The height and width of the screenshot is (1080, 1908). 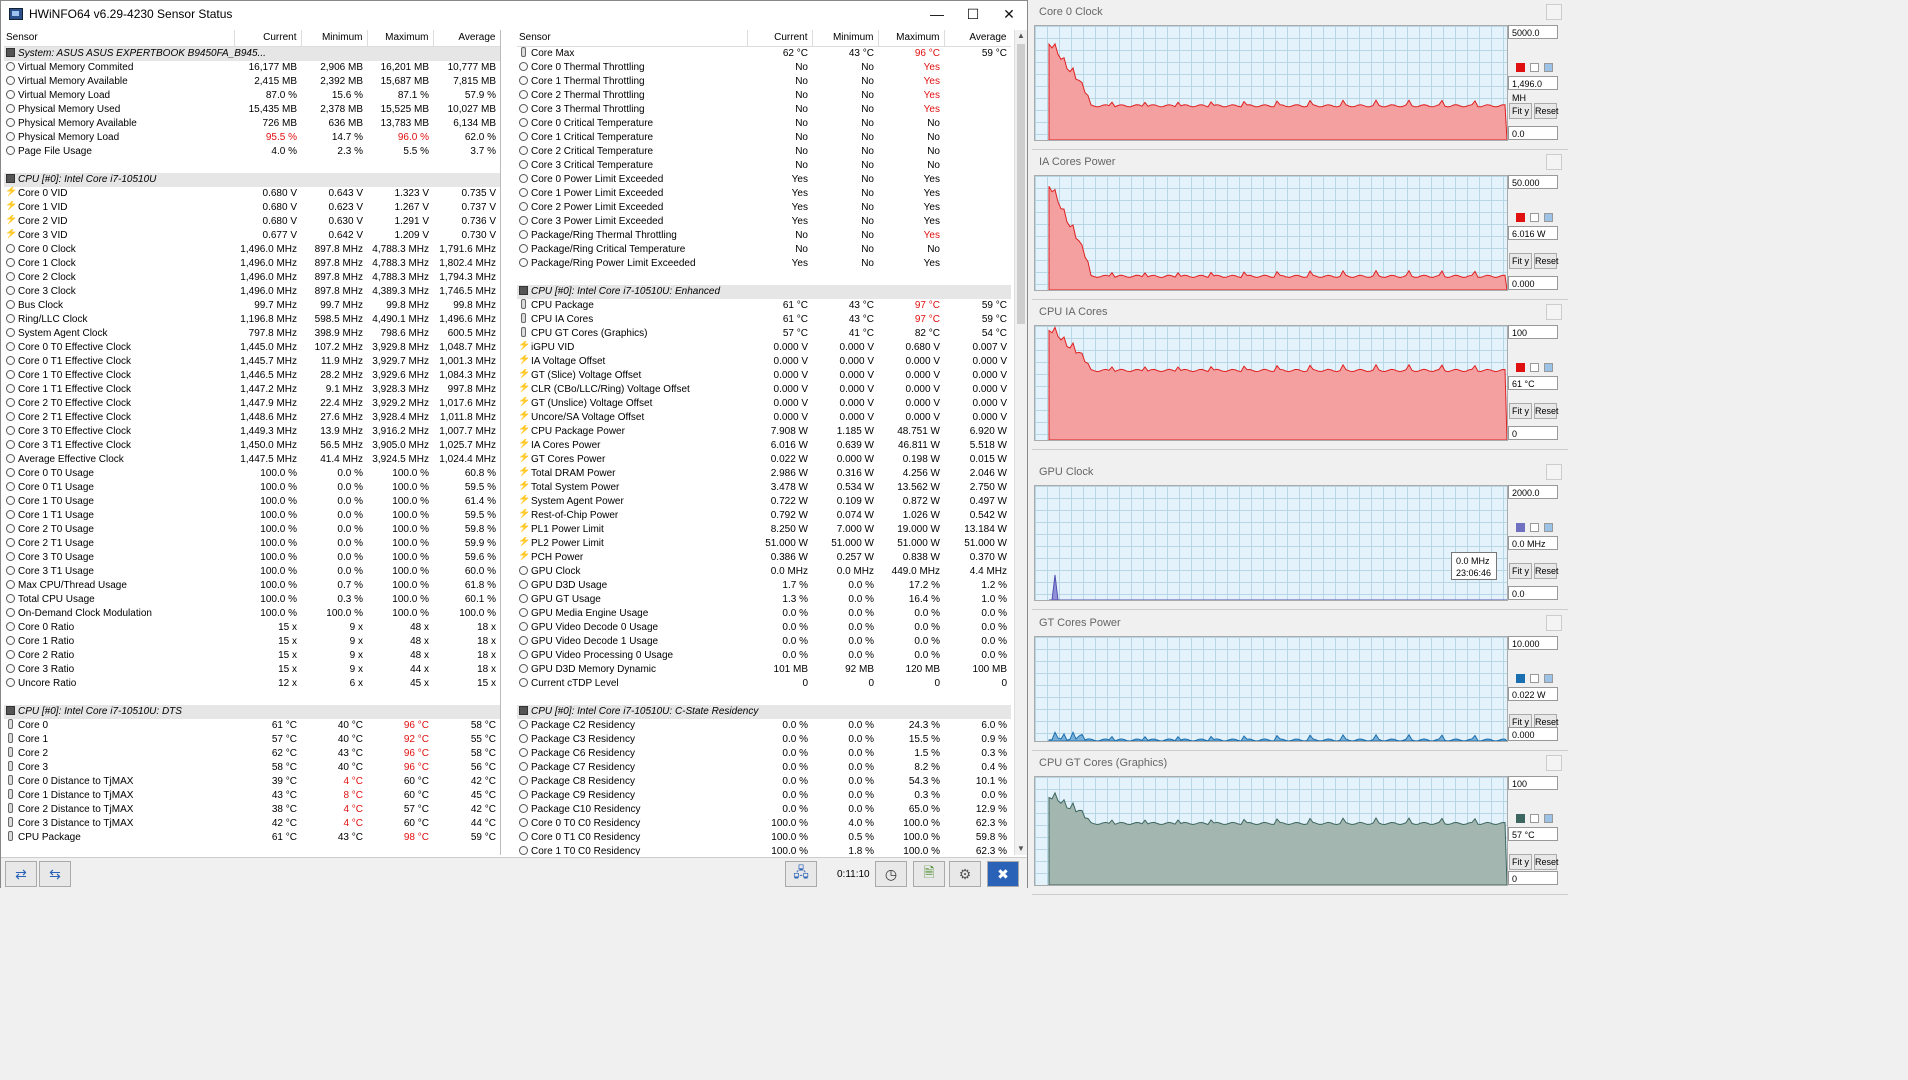 What do you see at coordinates (252, 502) in the screenshot?
I see `sensor-row: Core 1 T0 Usage 100.0 % 0.0 % 100.0 % 61.4 %` at bounding box center [252, 502].